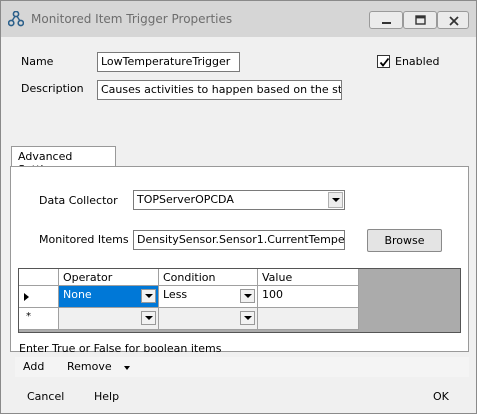  Describe the element at coordinates (109, 297) in the screenshot. I see `table-cell-operator: None` at that location.